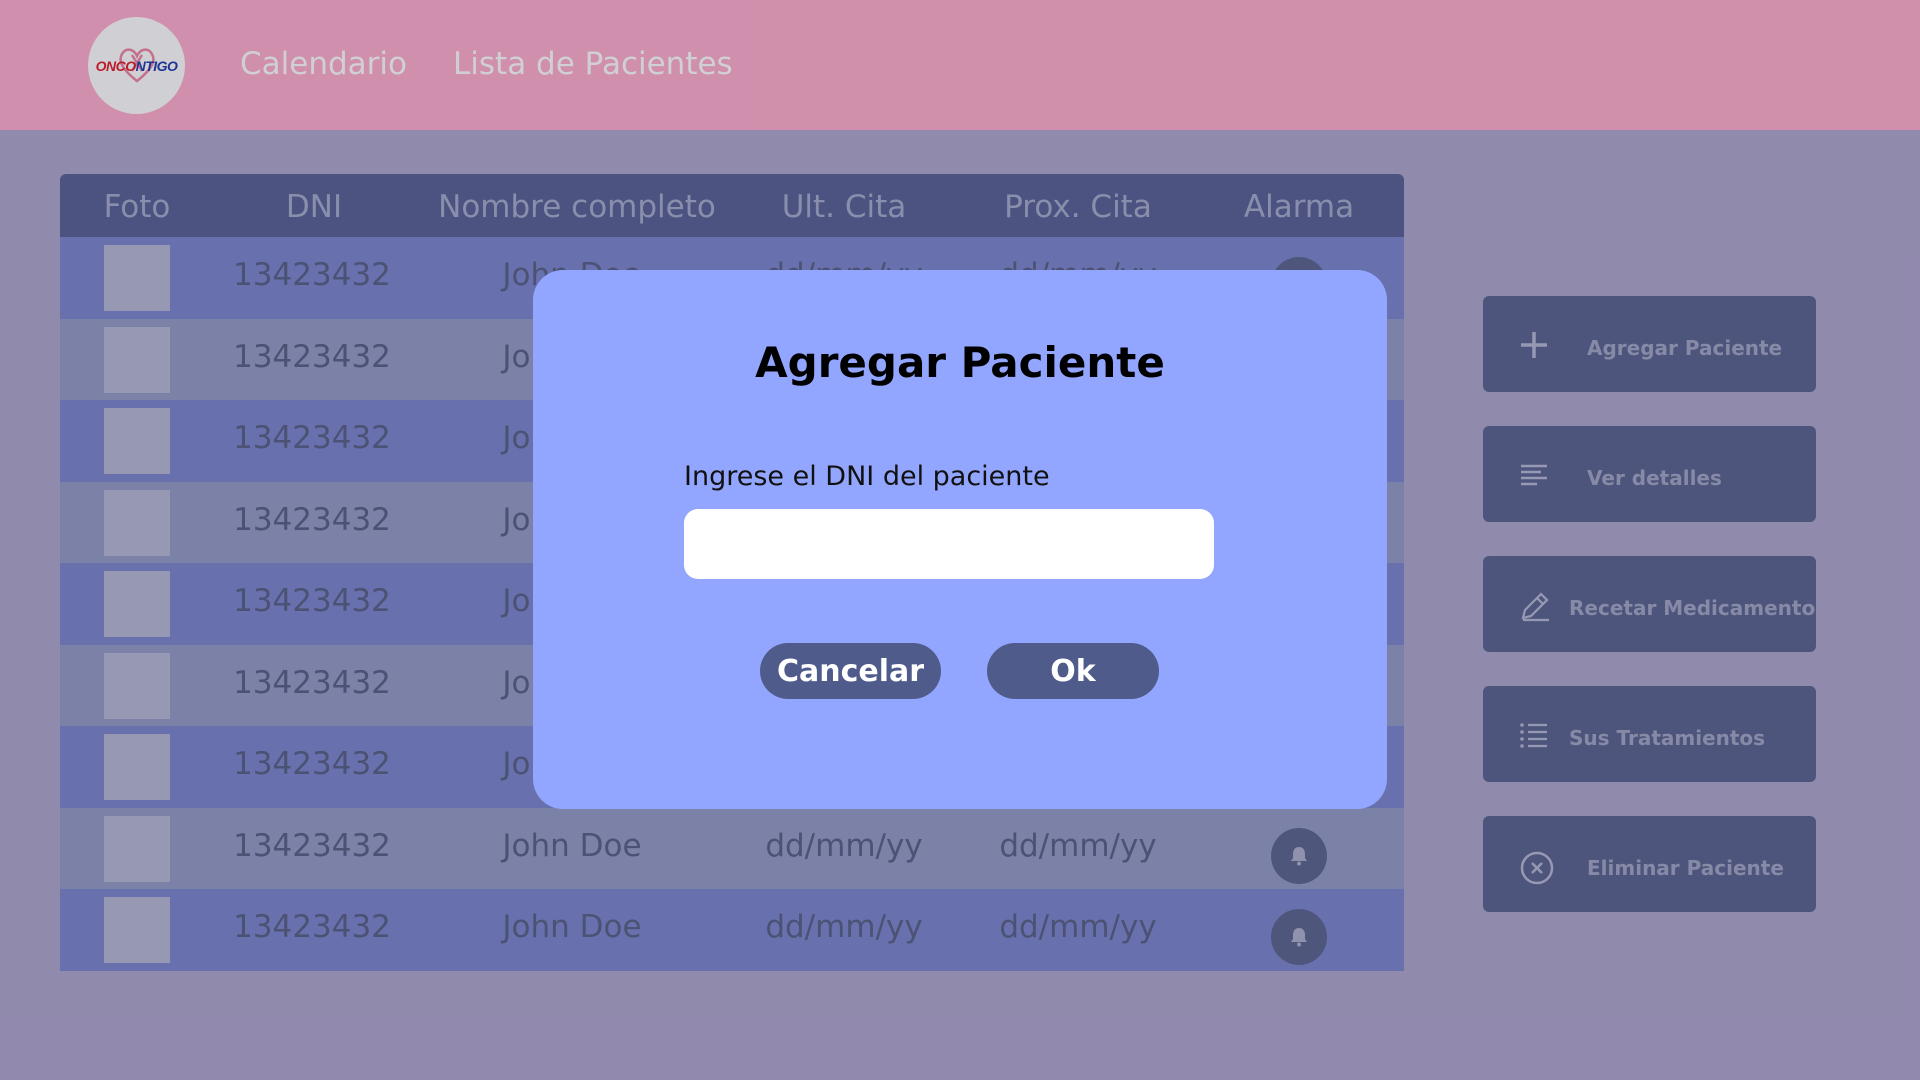  What do you see at coordinates (1073, 671) in the screenshot?
I see `ok-button: Ok` at bounding box center [1073, 671].